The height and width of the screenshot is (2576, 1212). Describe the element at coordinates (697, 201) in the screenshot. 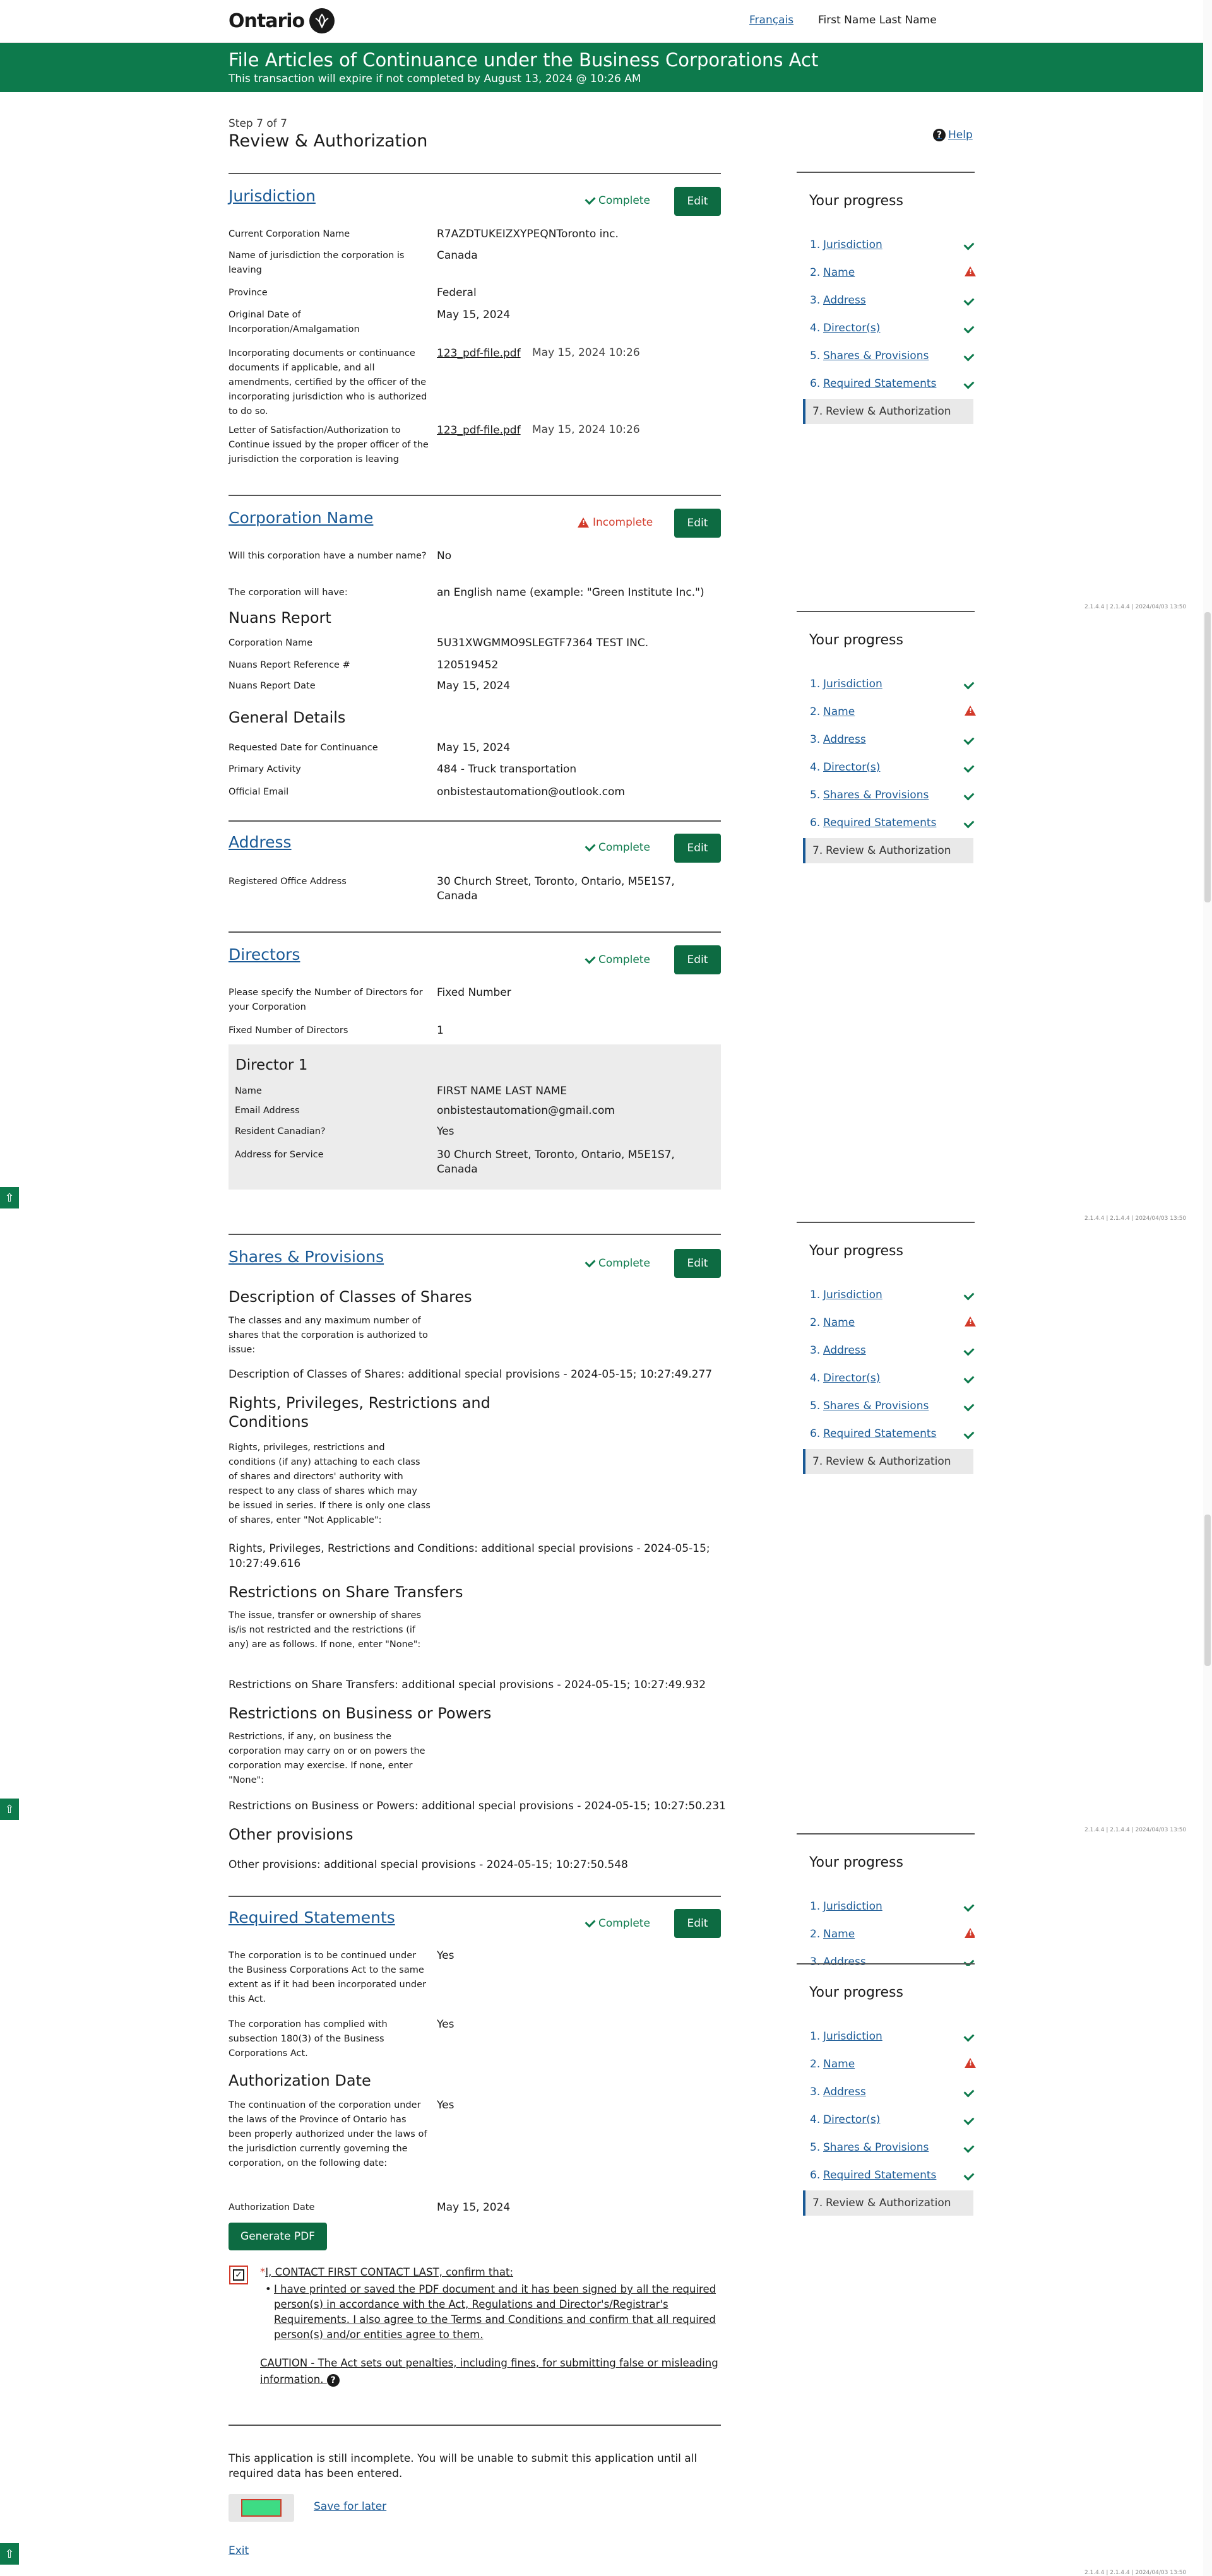

I see `jurisdiction-edit-button: Edit` at that location.